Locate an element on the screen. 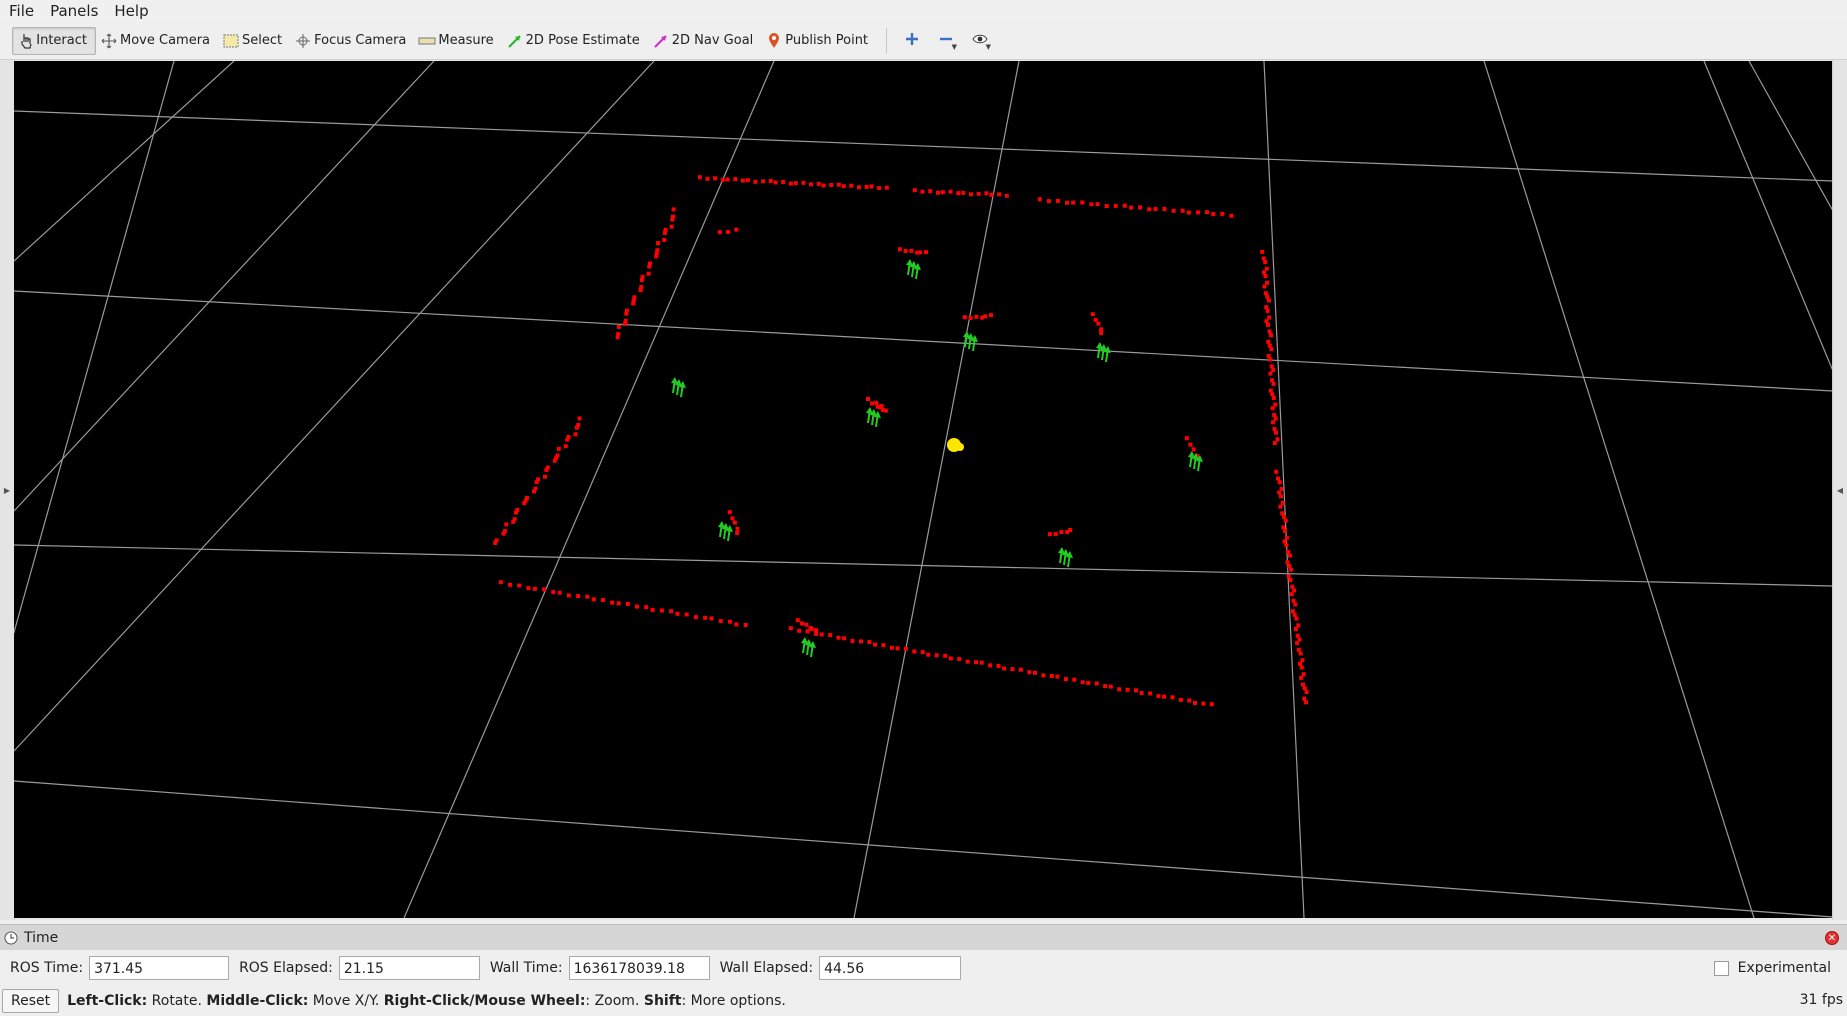 The width and height of the screenshot is (1847, 1016). menu-panels: Panels is located at coordinates (73, 11).